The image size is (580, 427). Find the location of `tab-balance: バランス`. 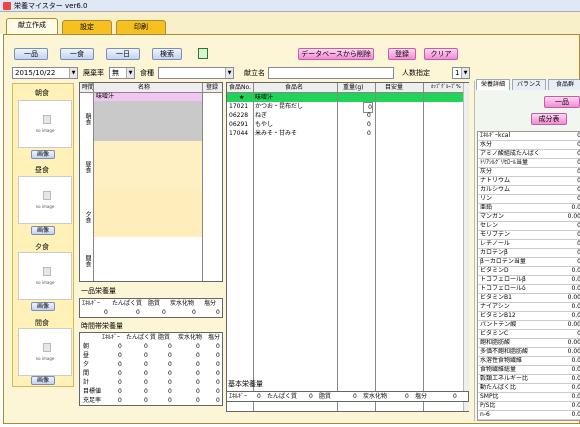

tab-balance: バランス is located at coordinates (529, 84).